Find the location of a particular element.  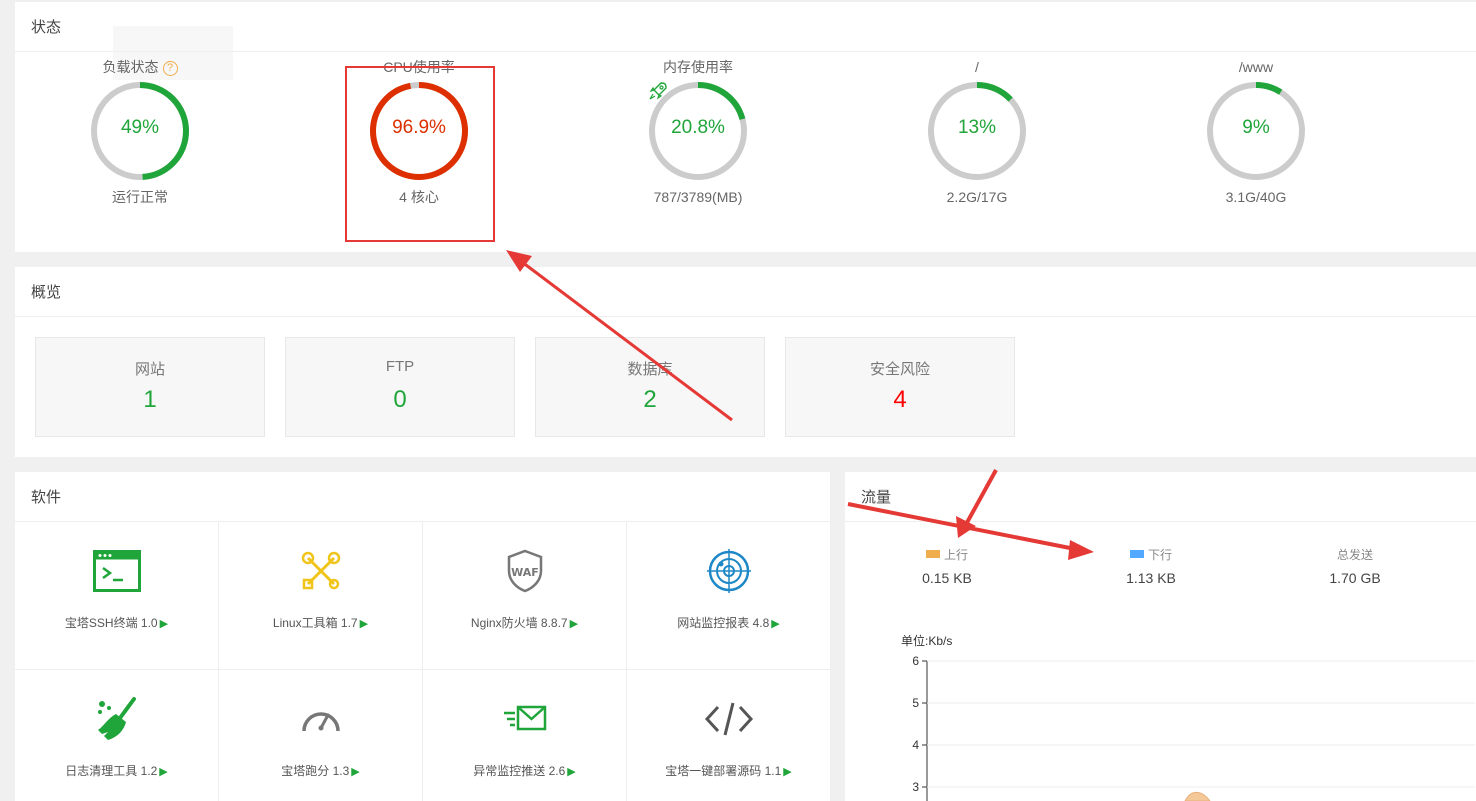

gauge-load: 负载状态? 49% 运行正常 is located at coordinates (140, 133).